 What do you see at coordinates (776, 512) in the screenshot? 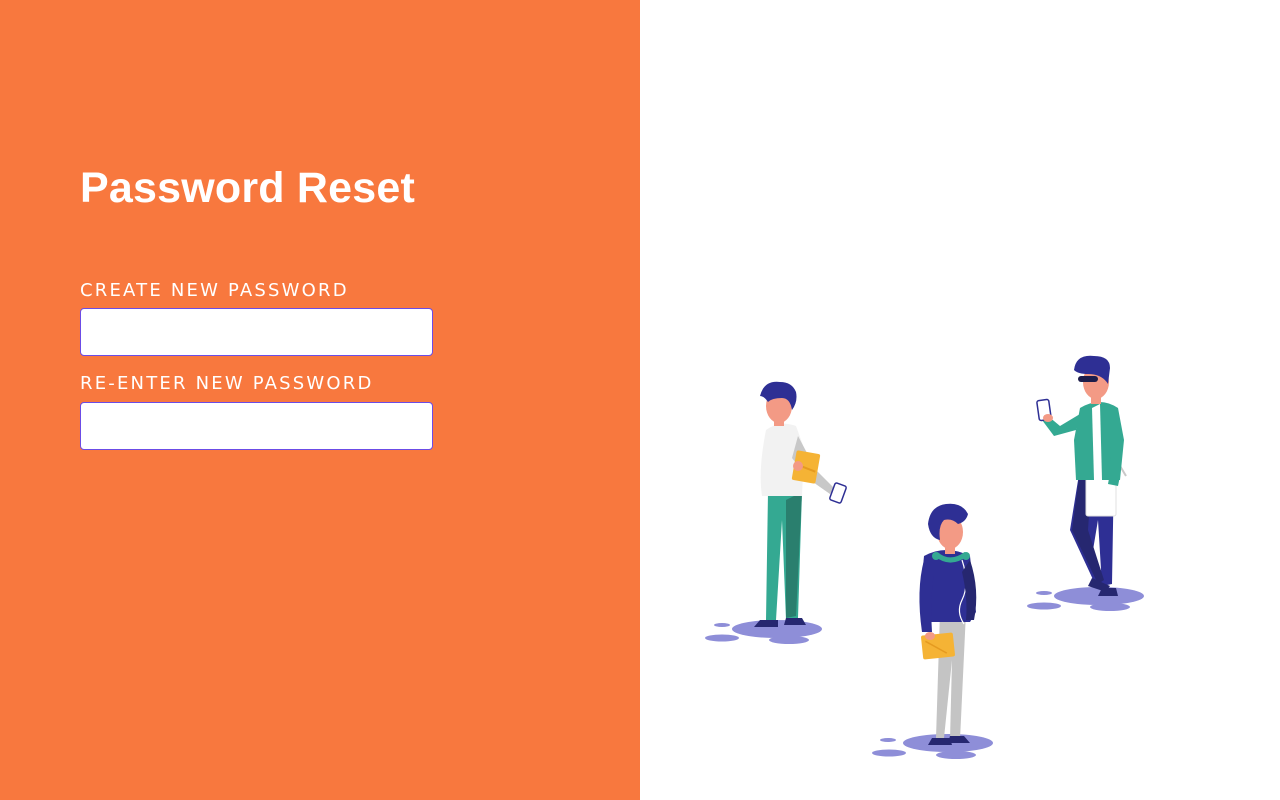
I see `person-left` at bounding box center [776, 512].